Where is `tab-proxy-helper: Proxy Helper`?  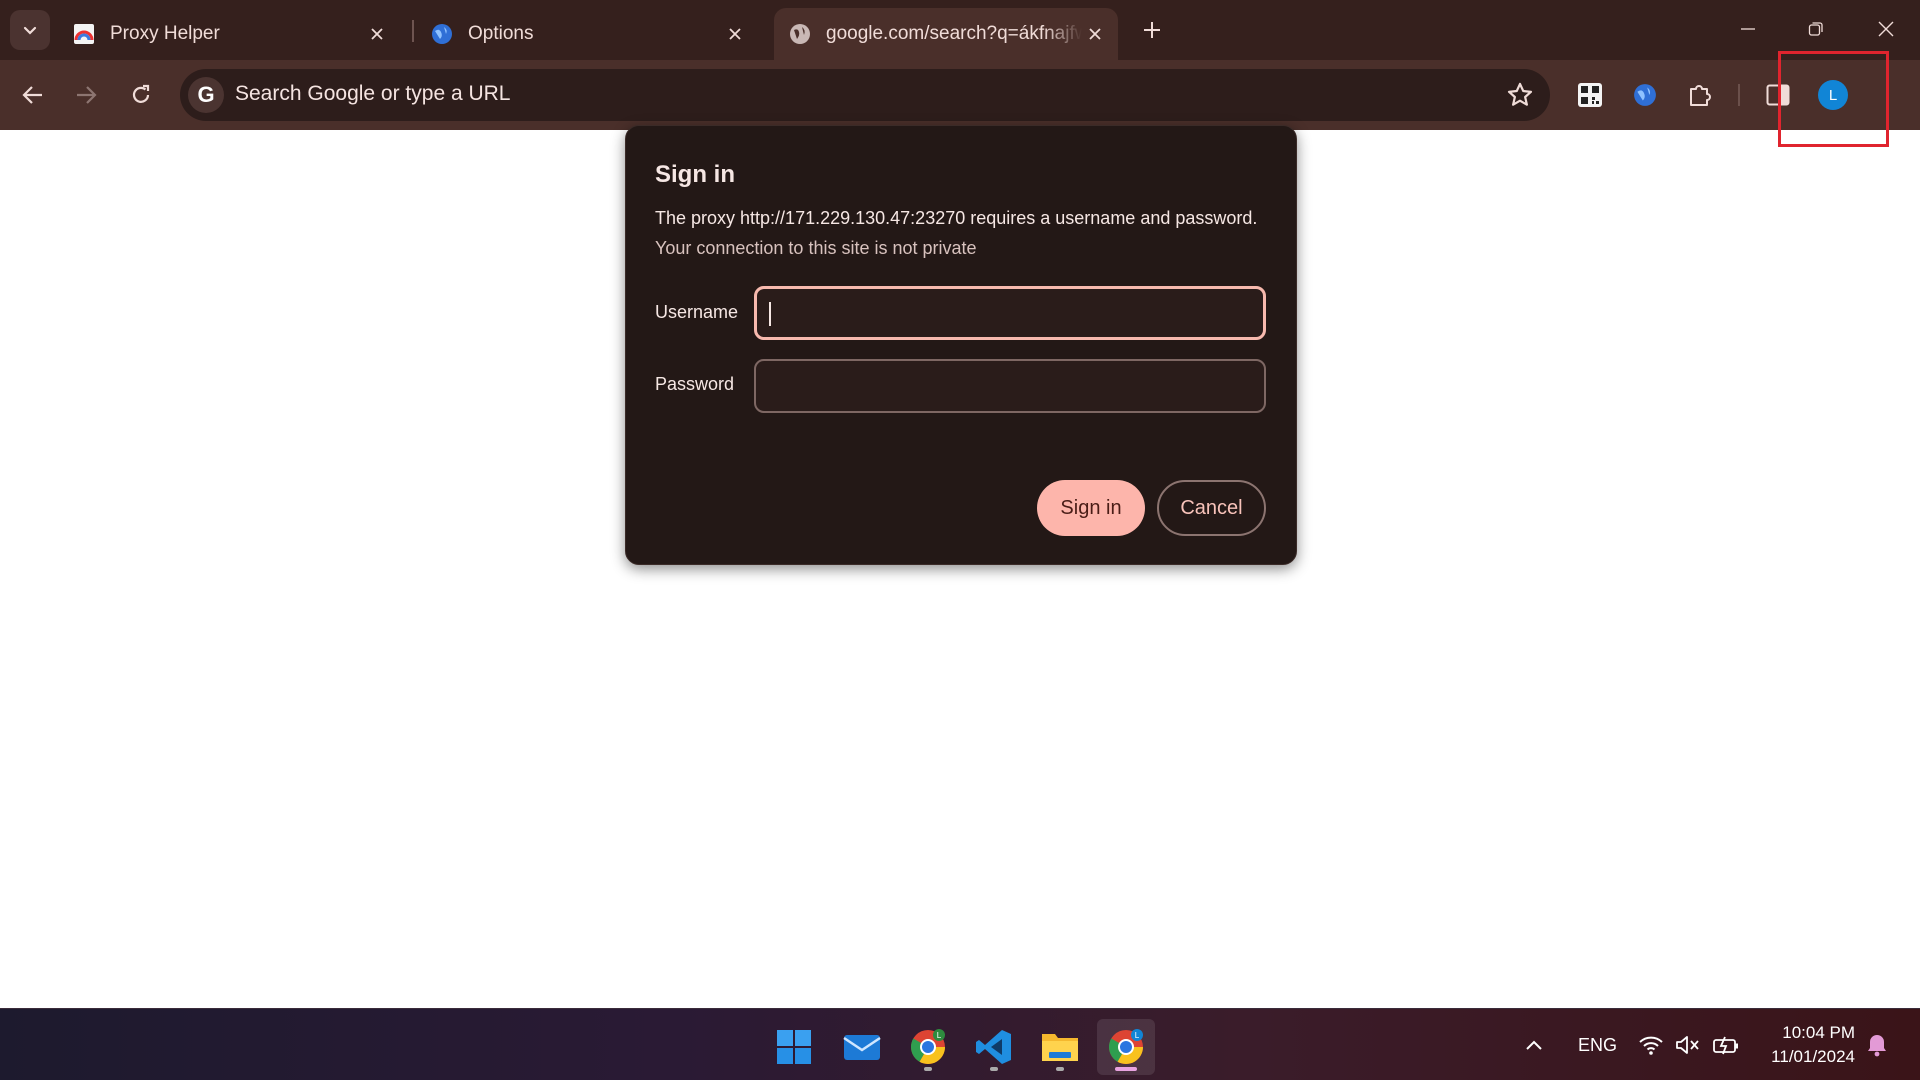
tab-proxy-helper: Proxy Helper is located at coordinates (229, 34).